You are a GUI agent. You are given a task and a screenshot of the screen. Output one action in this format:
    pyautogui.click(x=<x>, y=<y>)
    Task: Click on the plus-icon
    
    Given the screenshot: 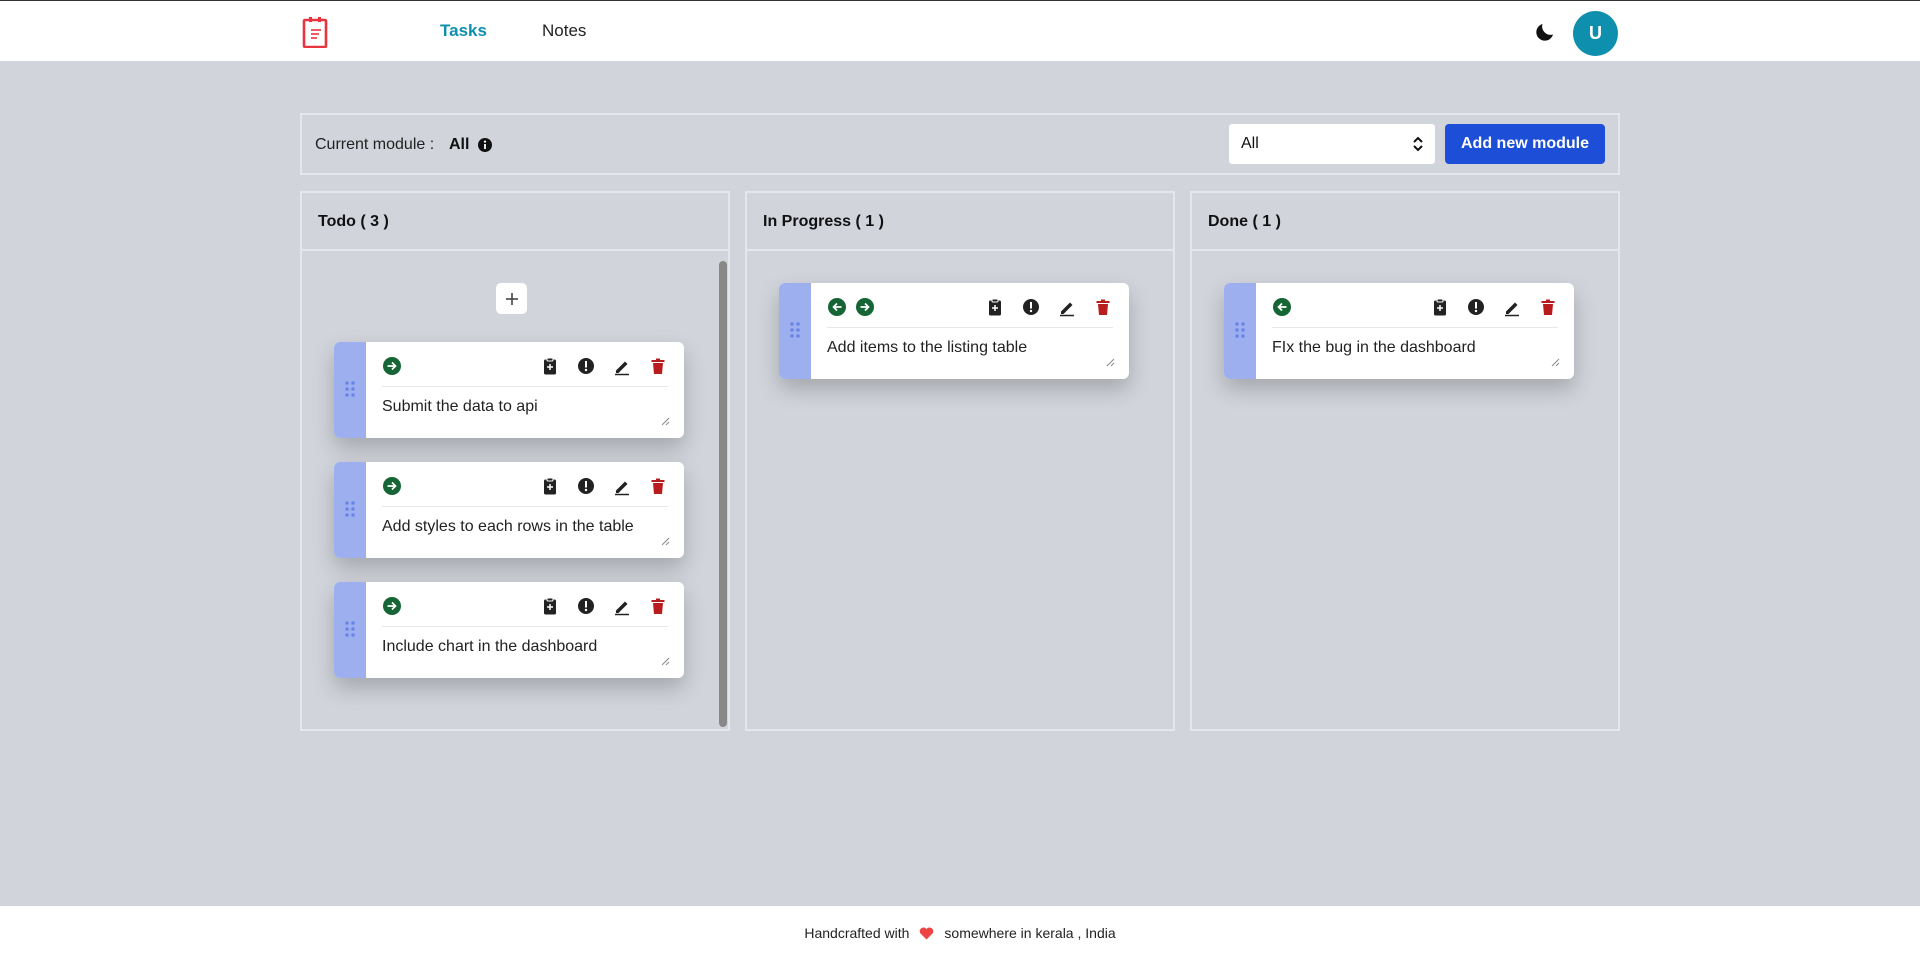 What is the action you would take?
    pyautogui.click(x=511, y=298)
    